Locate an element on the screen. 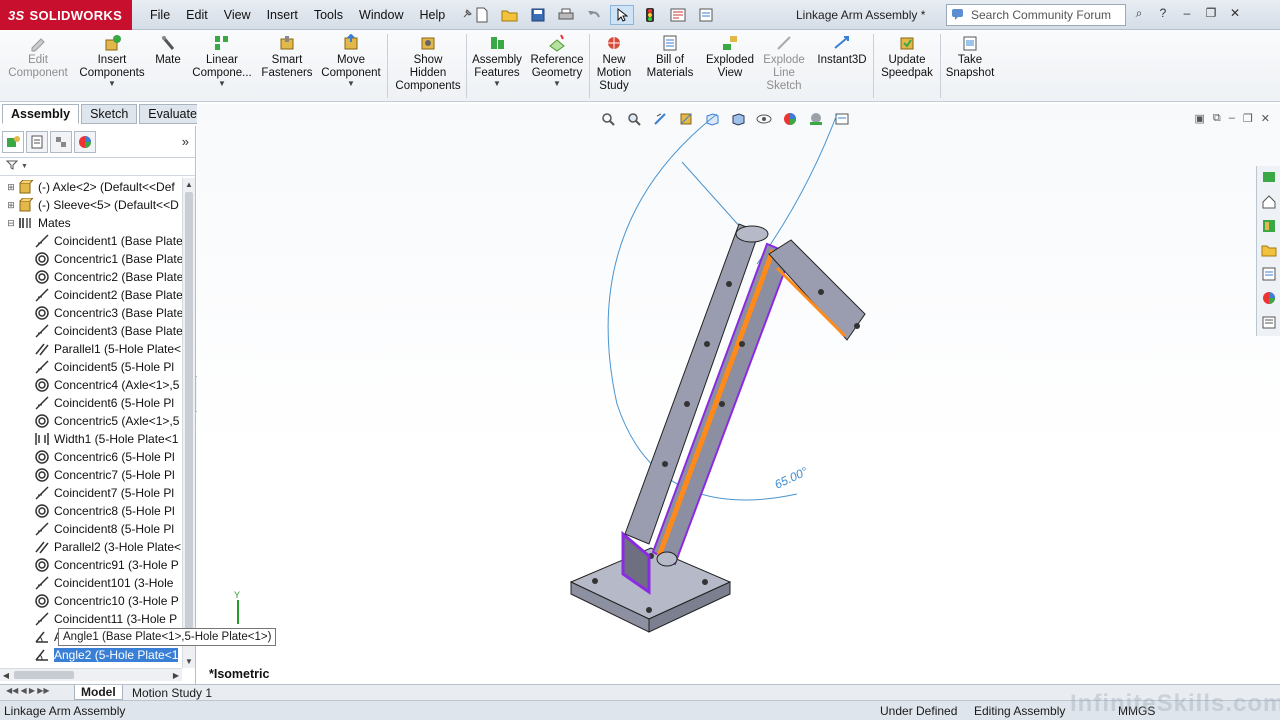 The image size is (1280, 720). insert-components-button: Insert Components ▼ is located at coordinates (112, 67).